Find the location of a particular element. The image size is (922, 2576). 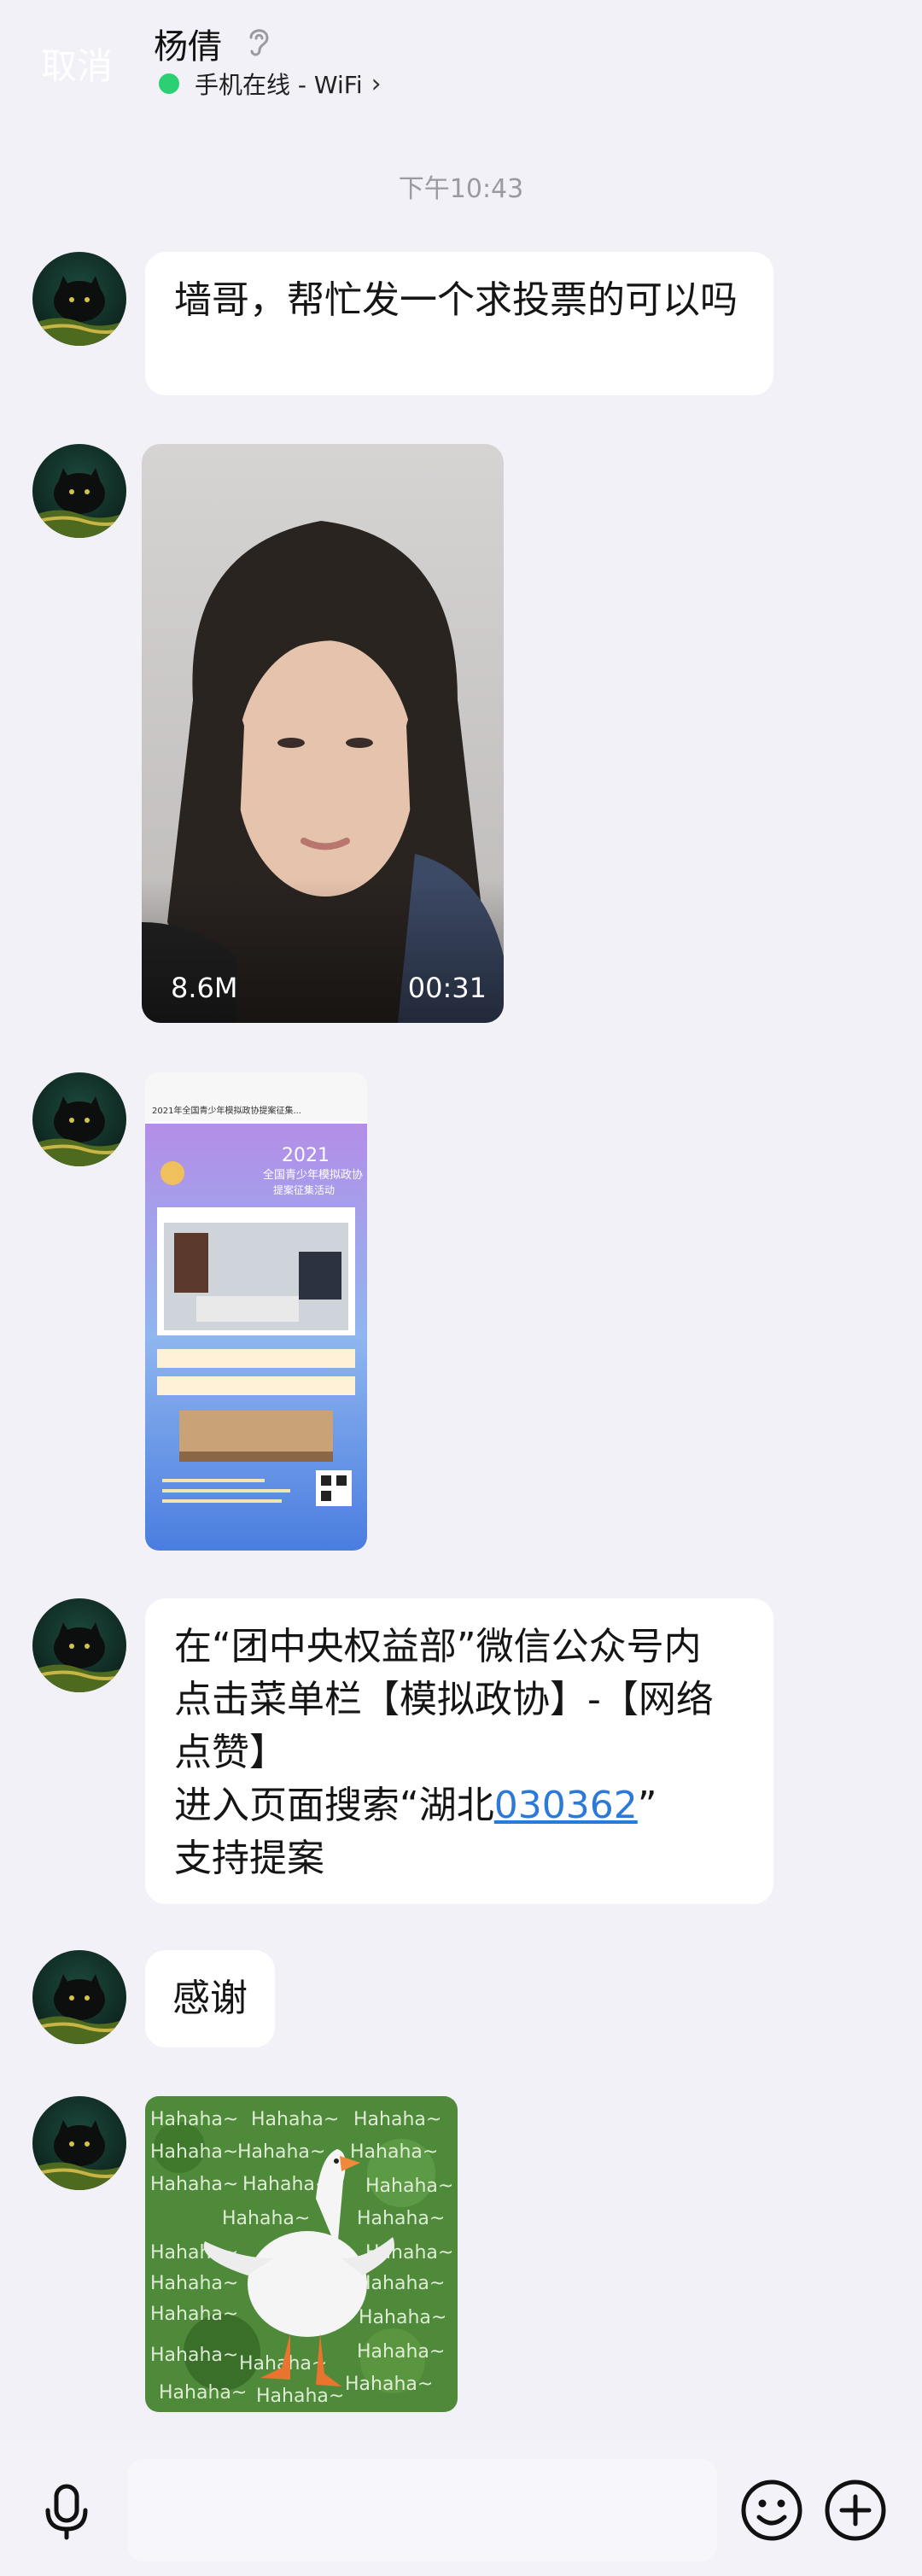

status-text: 手机在线 - WiFi is located at coordinates (279, 85).